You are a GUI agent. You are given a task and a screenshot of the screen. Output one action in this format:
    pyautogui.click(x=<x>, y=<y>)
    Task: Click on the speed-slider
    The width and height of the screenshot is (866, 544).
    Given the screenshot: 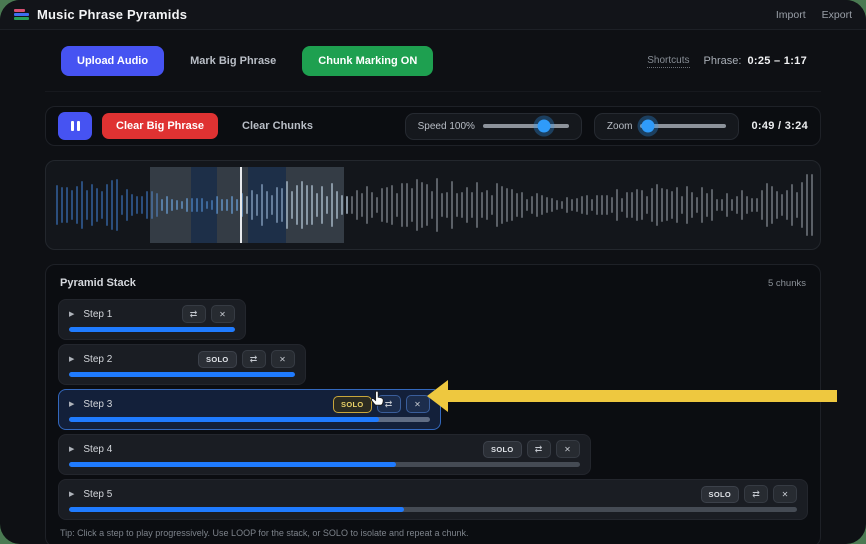 What is the action you would take?
    pyautogui.click(x=525, y=126)
    